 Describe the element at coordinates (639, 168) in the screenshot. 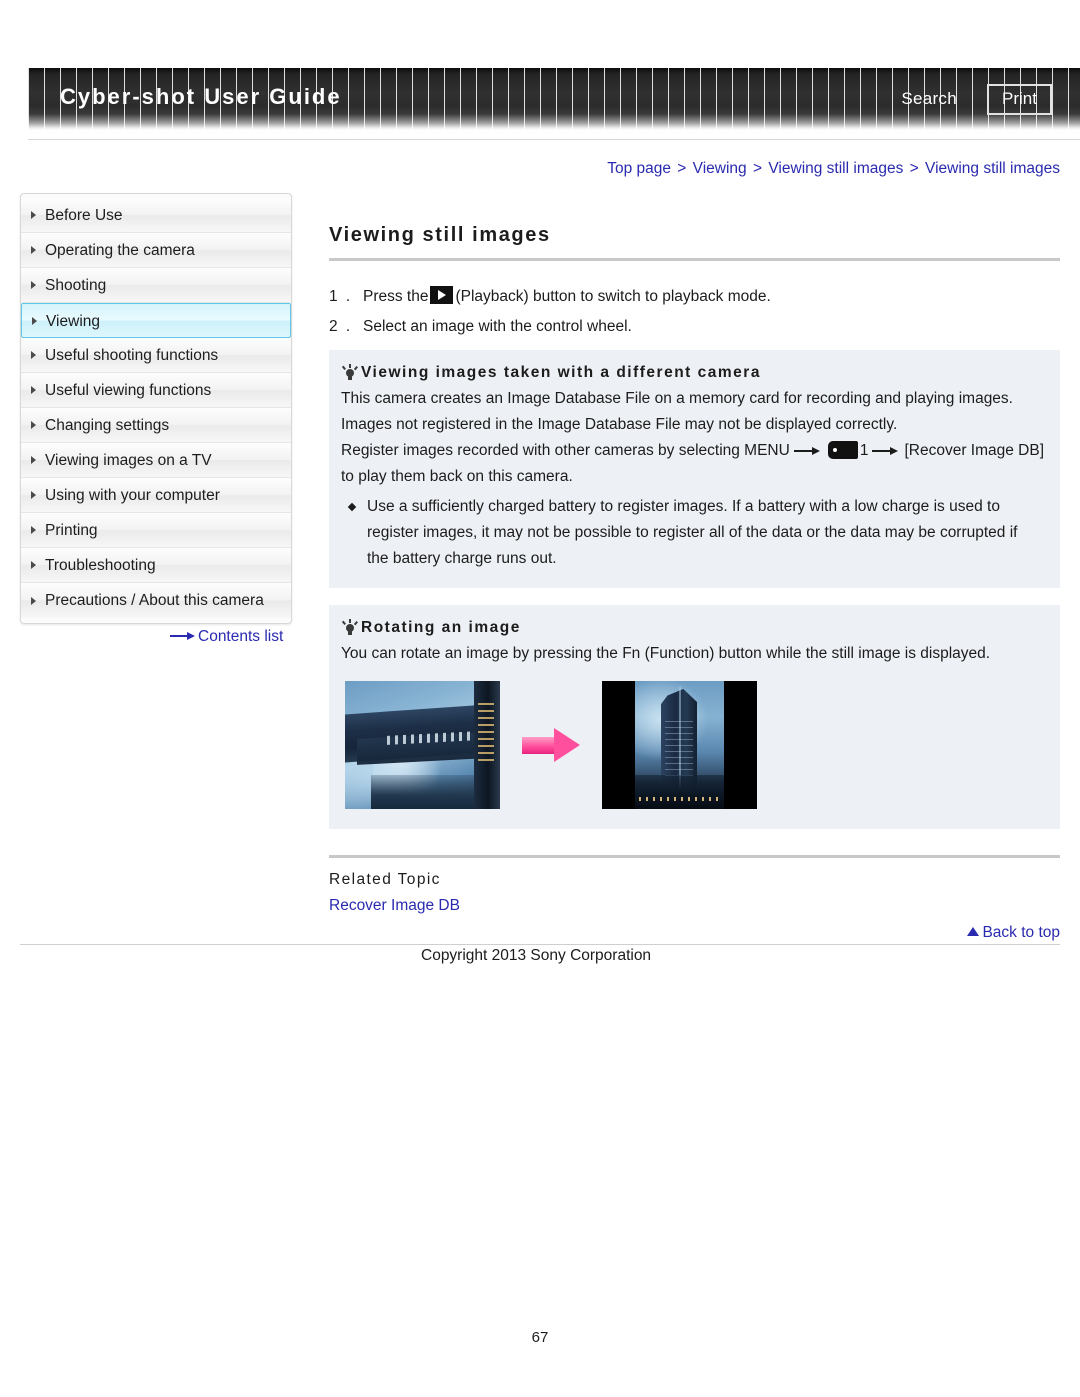

I see `breadcrumb-item-top-page: Top page` at that location.